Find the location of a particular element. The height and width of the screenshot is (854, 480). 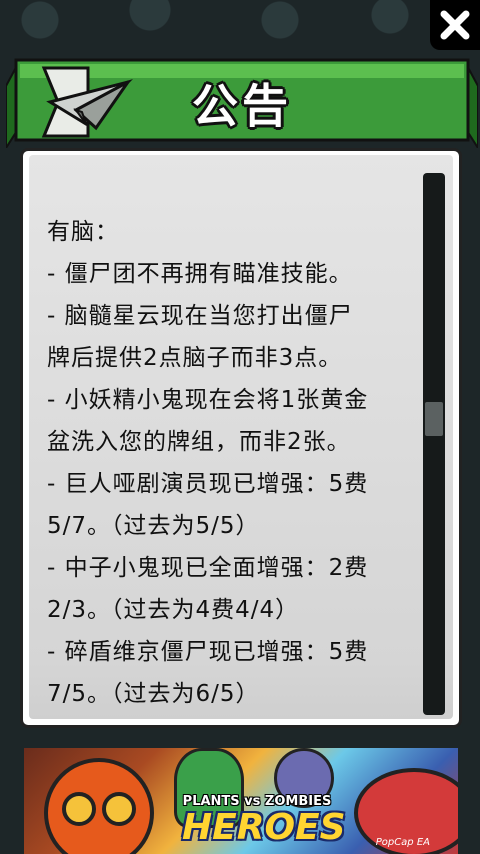

ad-banner: PLANTS vs ZOMBIES HEROES PopCap EA is located at coordinates (241, 801).